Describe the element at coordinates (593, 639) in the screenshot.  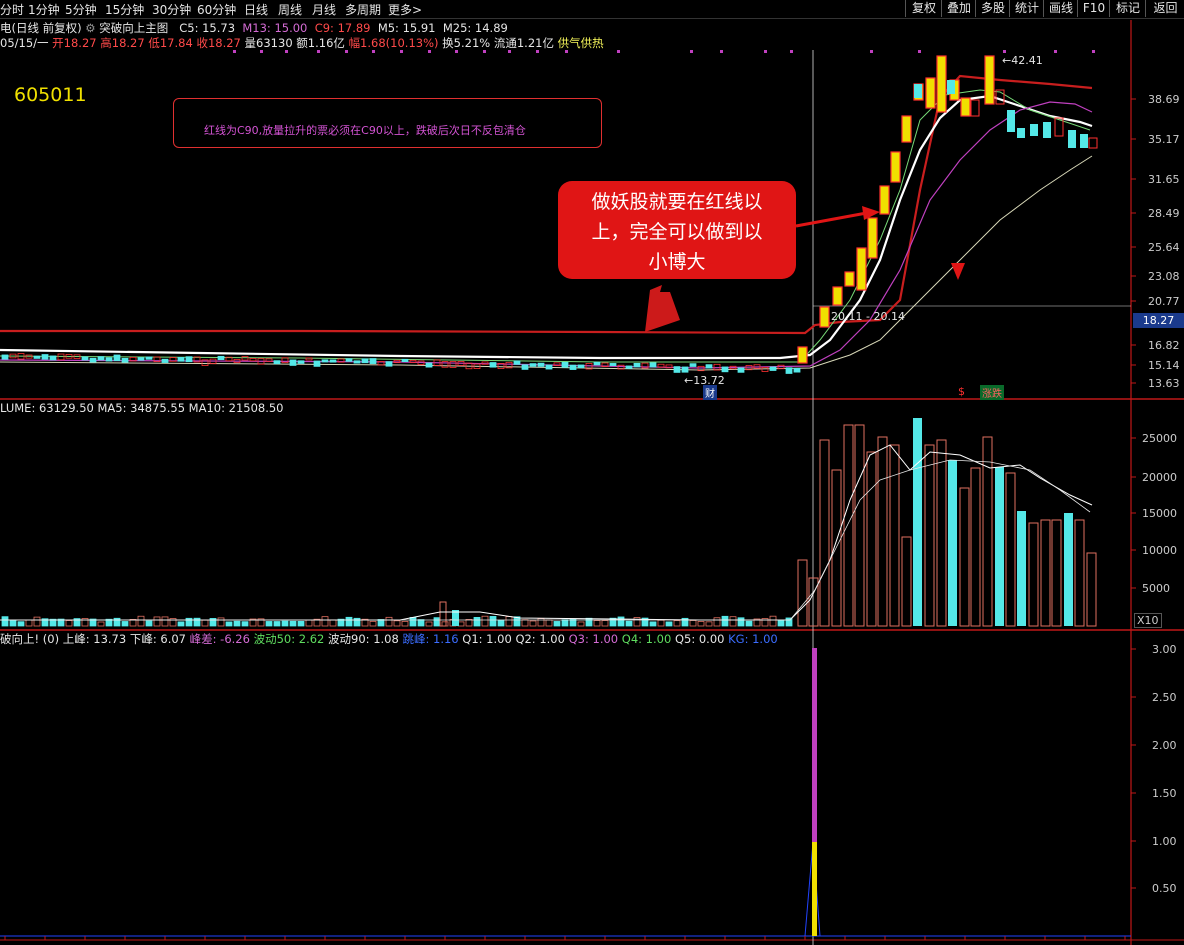
I see `q3: Q3: 1.00` at that location.